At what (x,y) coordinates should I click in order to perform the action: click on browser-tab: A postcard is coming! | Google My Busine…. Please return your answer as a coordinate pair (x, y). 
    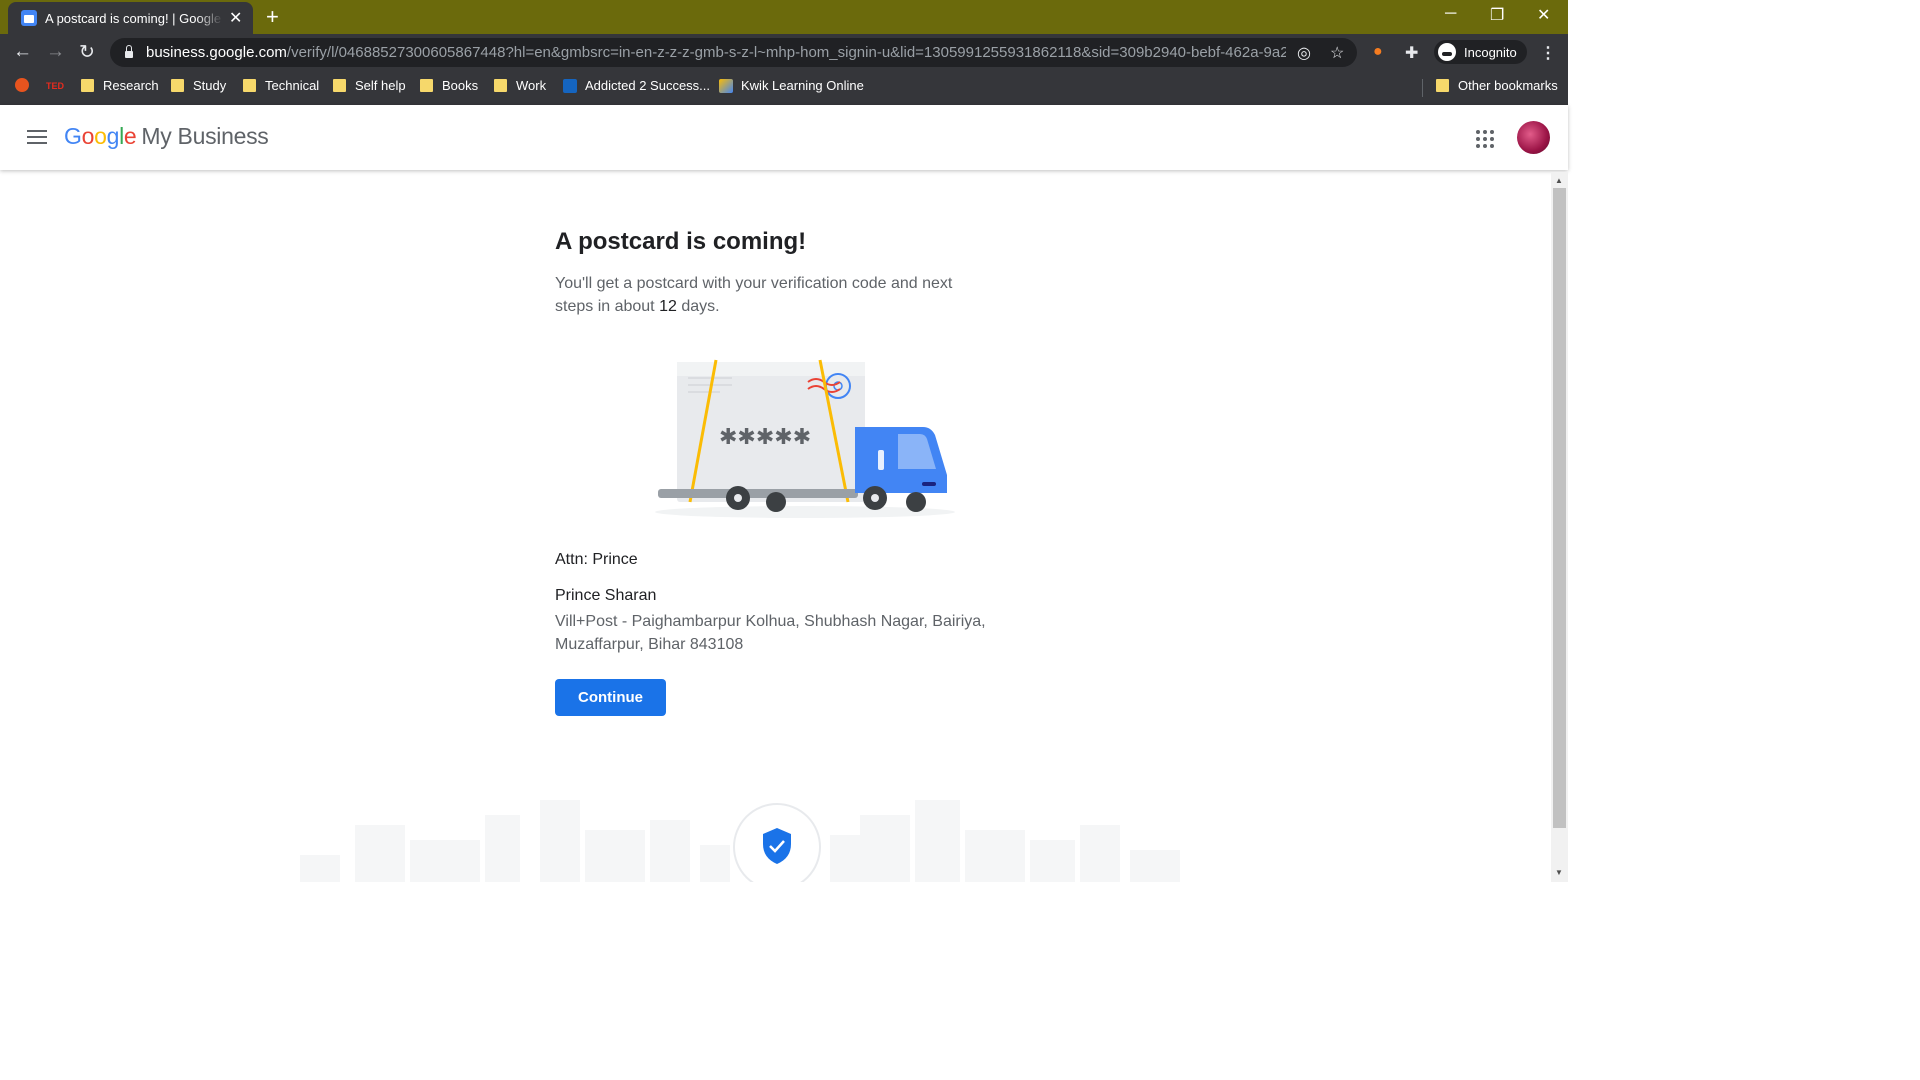
    Looking at the image, I should click on (130, 18).